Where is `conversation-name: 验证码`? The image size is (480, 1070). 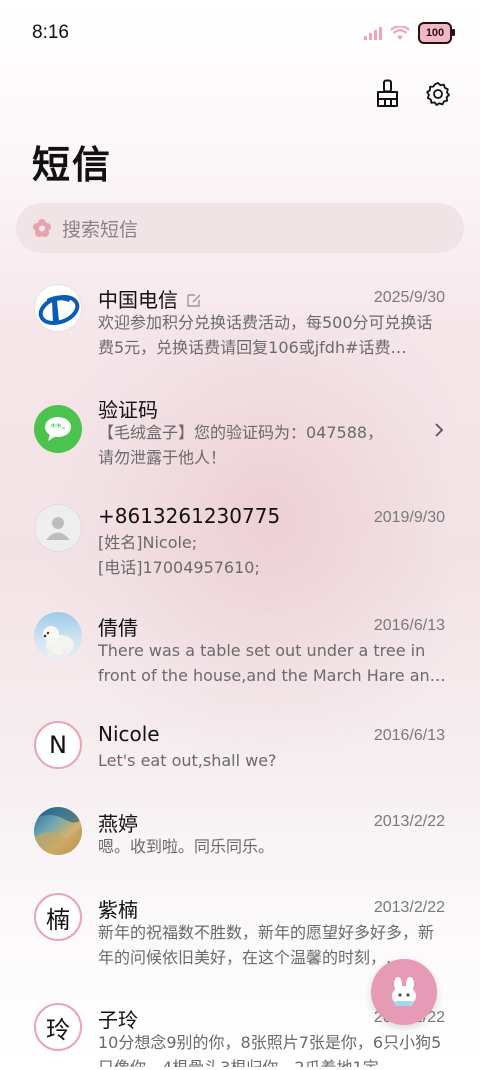
conversation-name: 验证码 is located at coordinates (128, 410).